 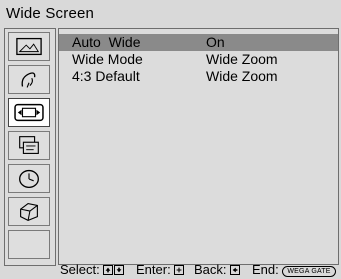 What do you see at coordinates (50, 13) in the screenshot?
I see `page-title: Wide Screen` at bounding box center [50, 13].